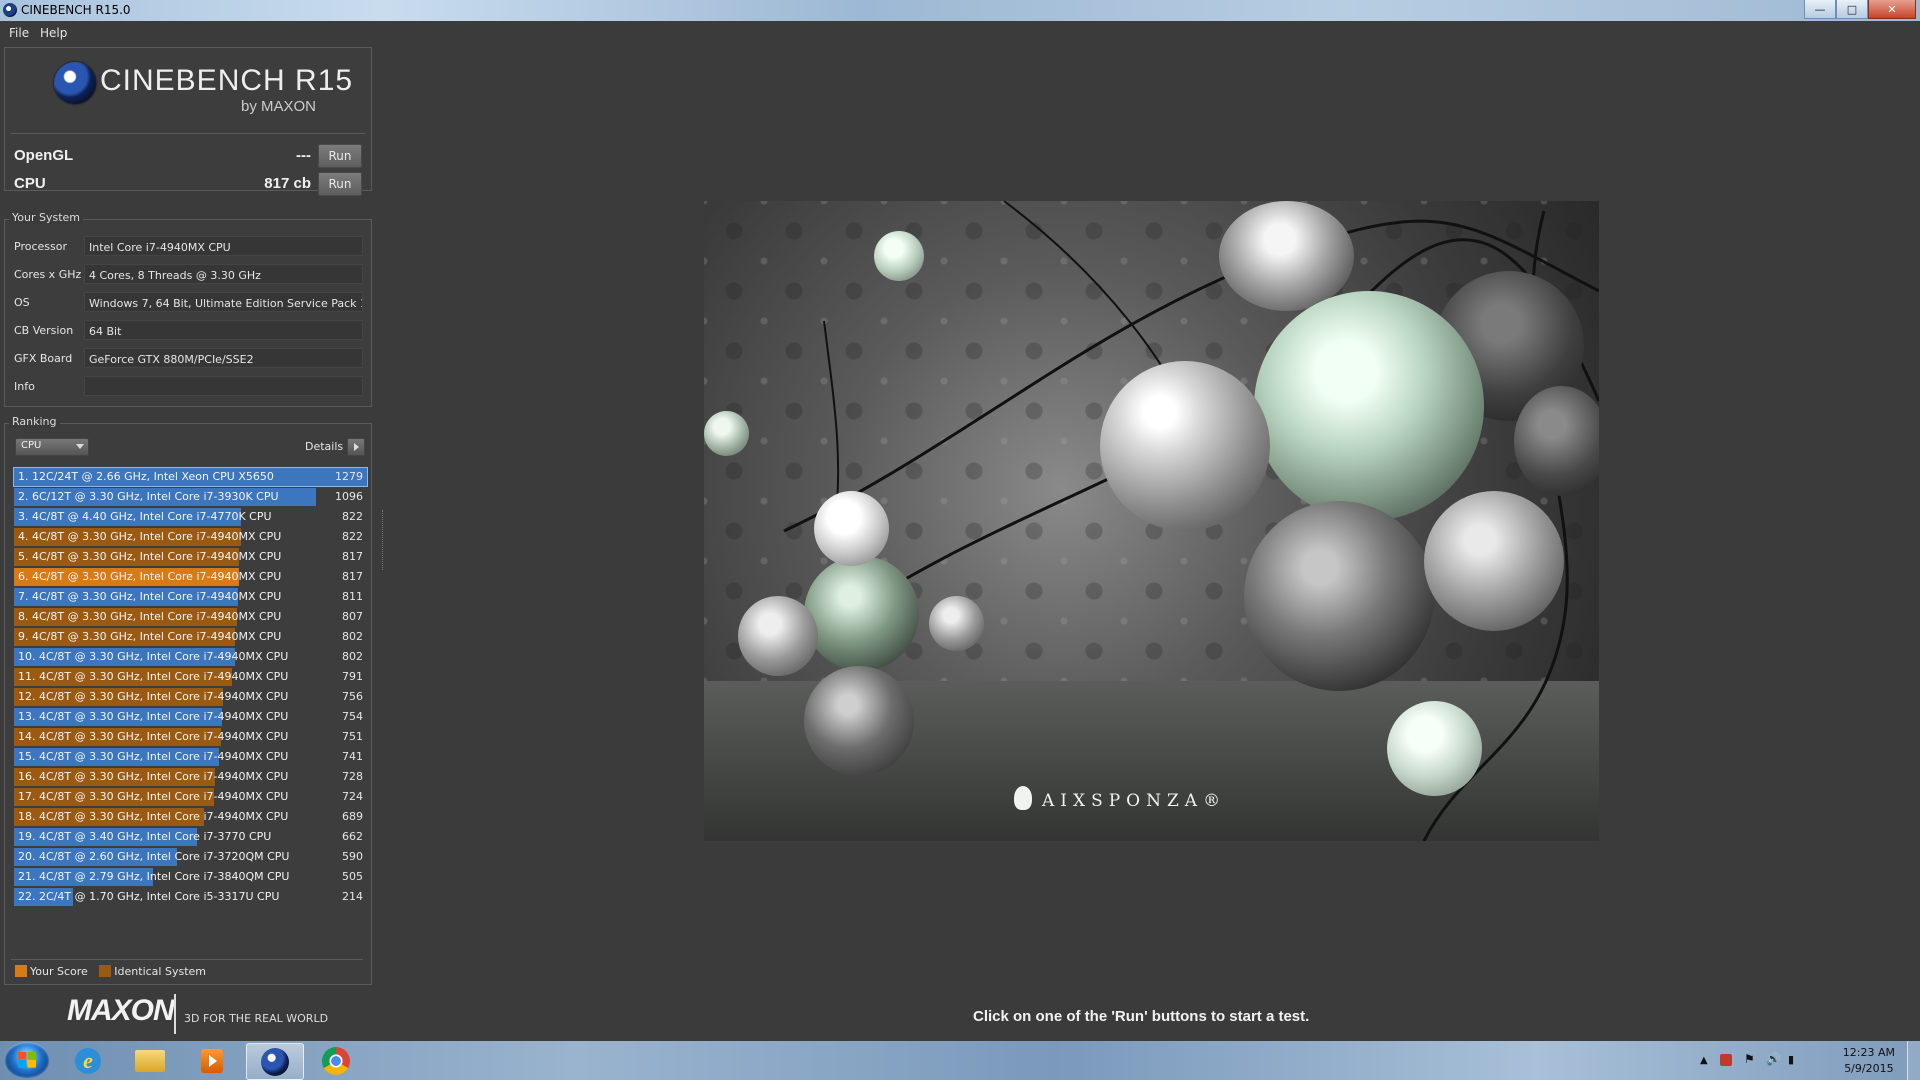 The height and width of the screenshot is (1080, 1920). I want to click on cinebench-app-icon, so click(10, 10).